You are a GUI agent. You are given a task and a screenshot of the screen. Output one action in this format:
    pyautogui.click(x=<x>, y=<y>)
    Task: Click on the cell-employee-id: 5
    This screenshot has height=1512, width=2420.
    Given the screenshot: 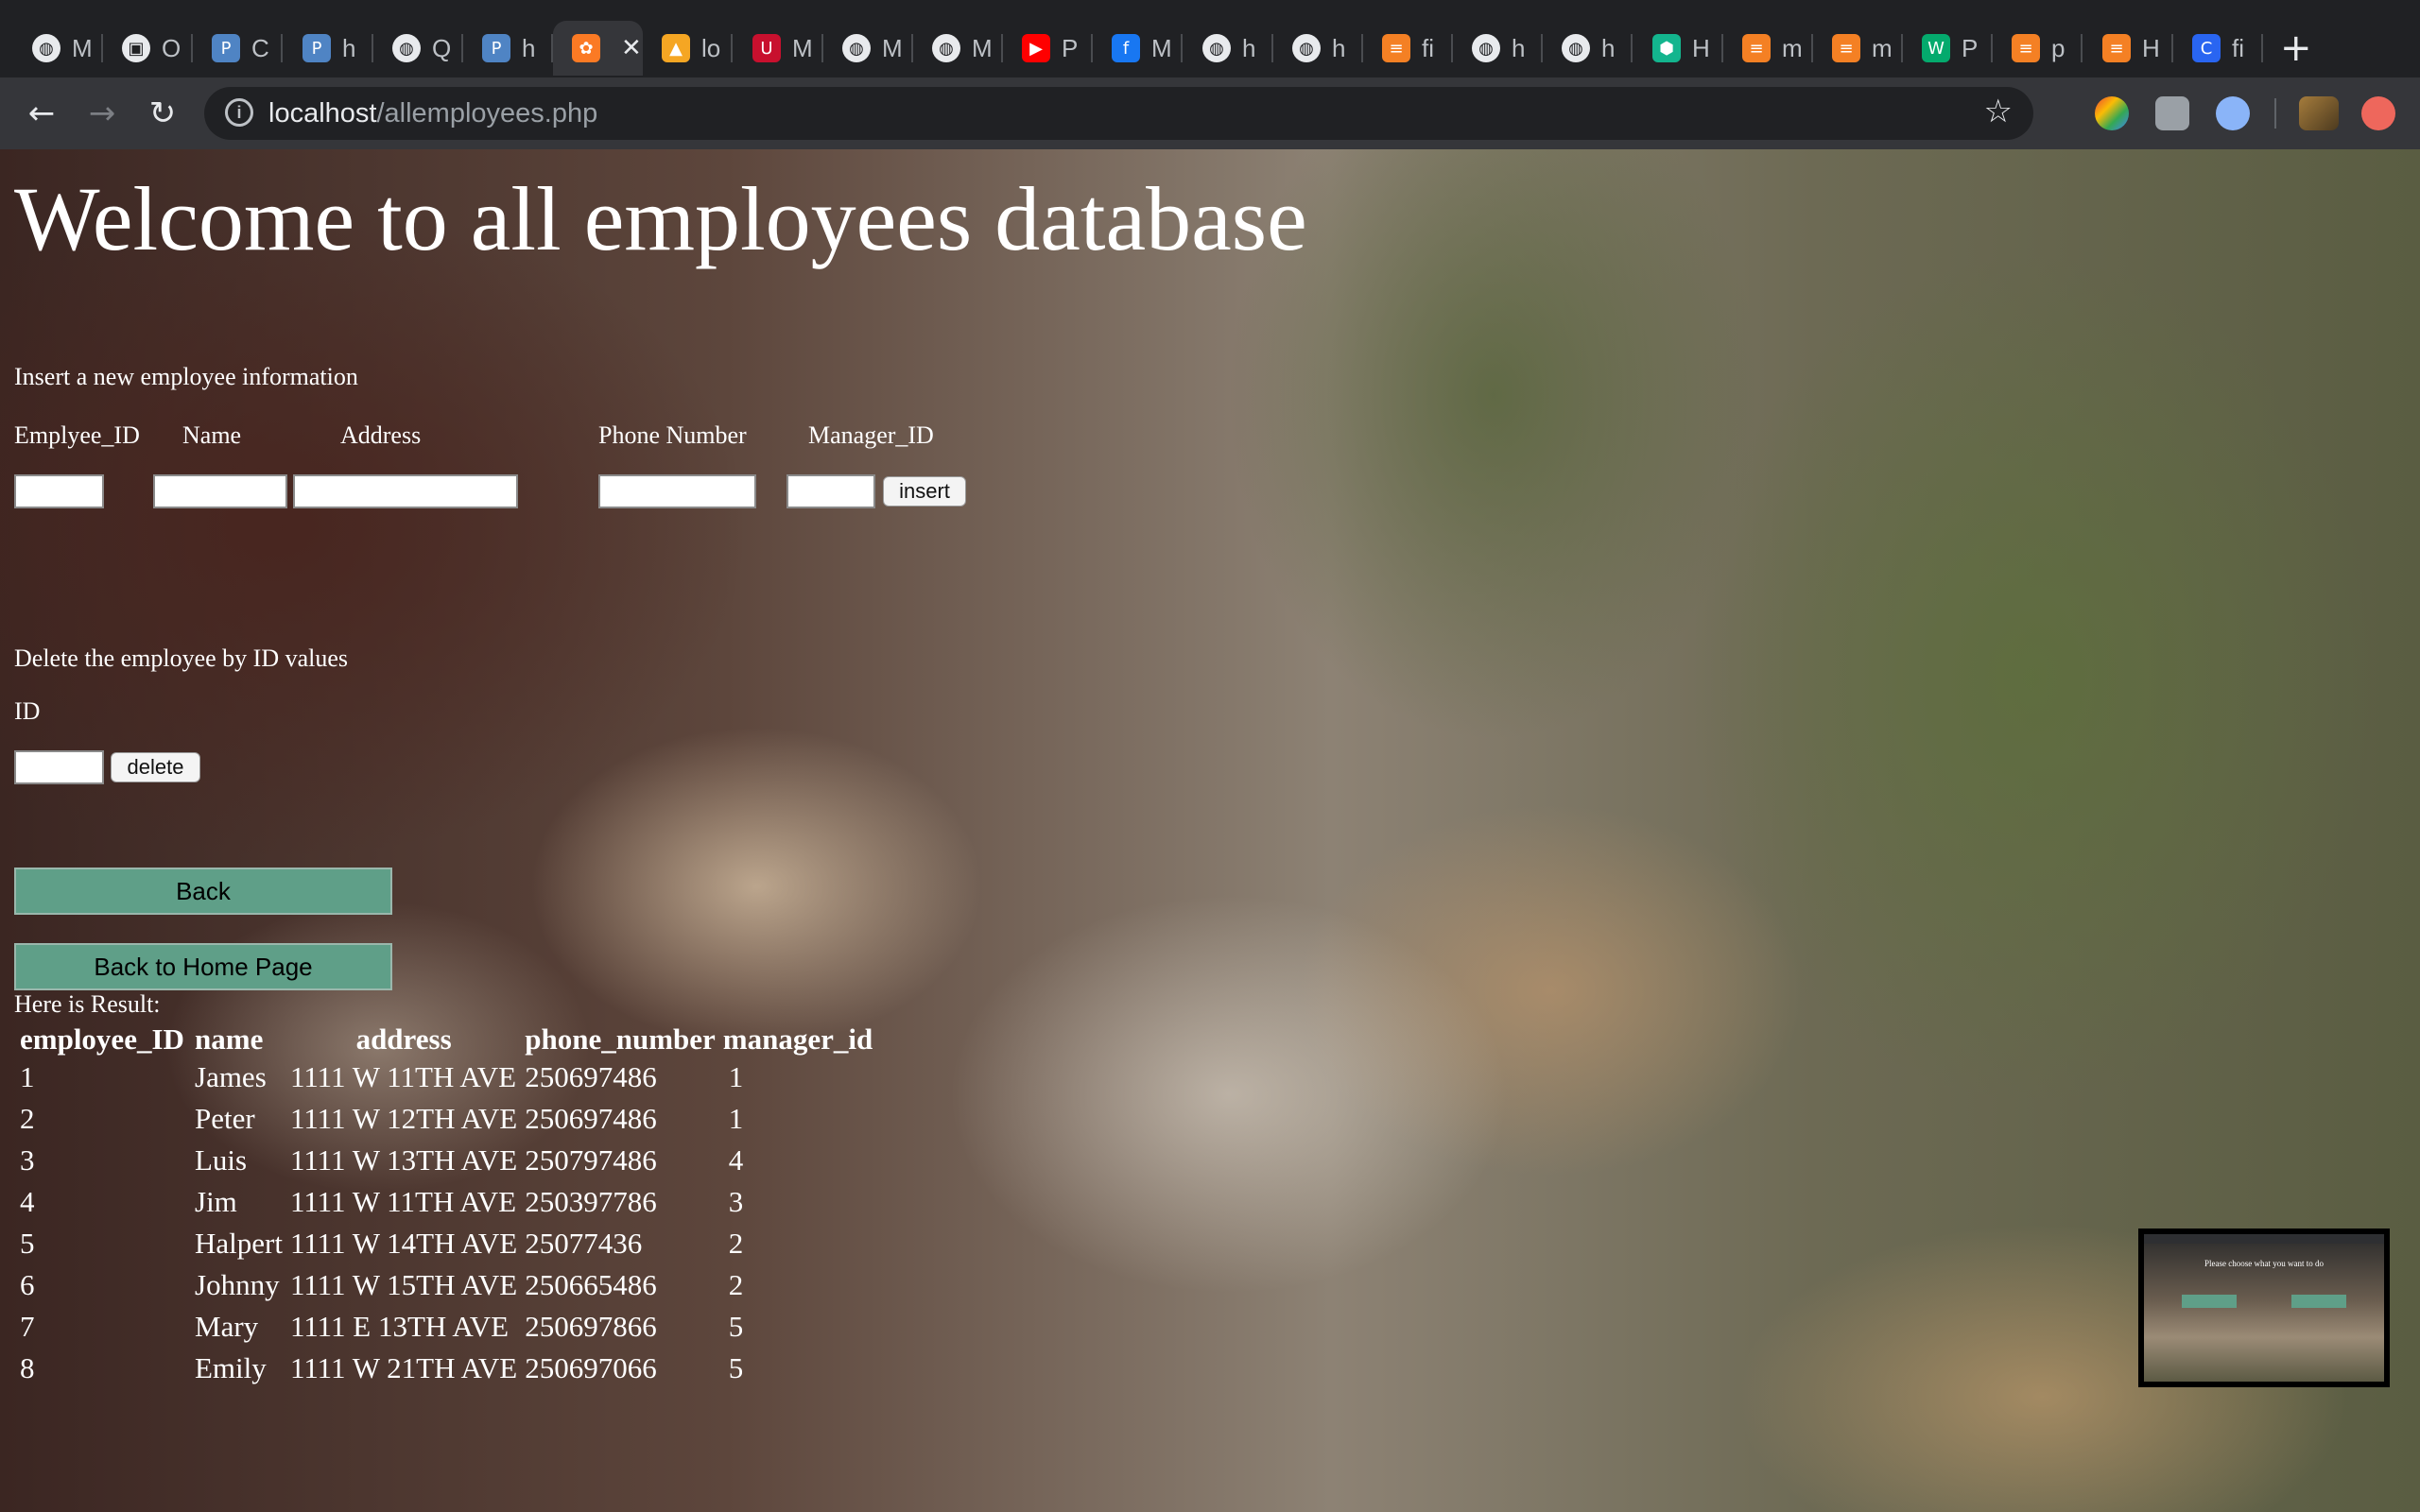 What is the action you would take?
    pyautogui.click(x=28, y=1243)
    